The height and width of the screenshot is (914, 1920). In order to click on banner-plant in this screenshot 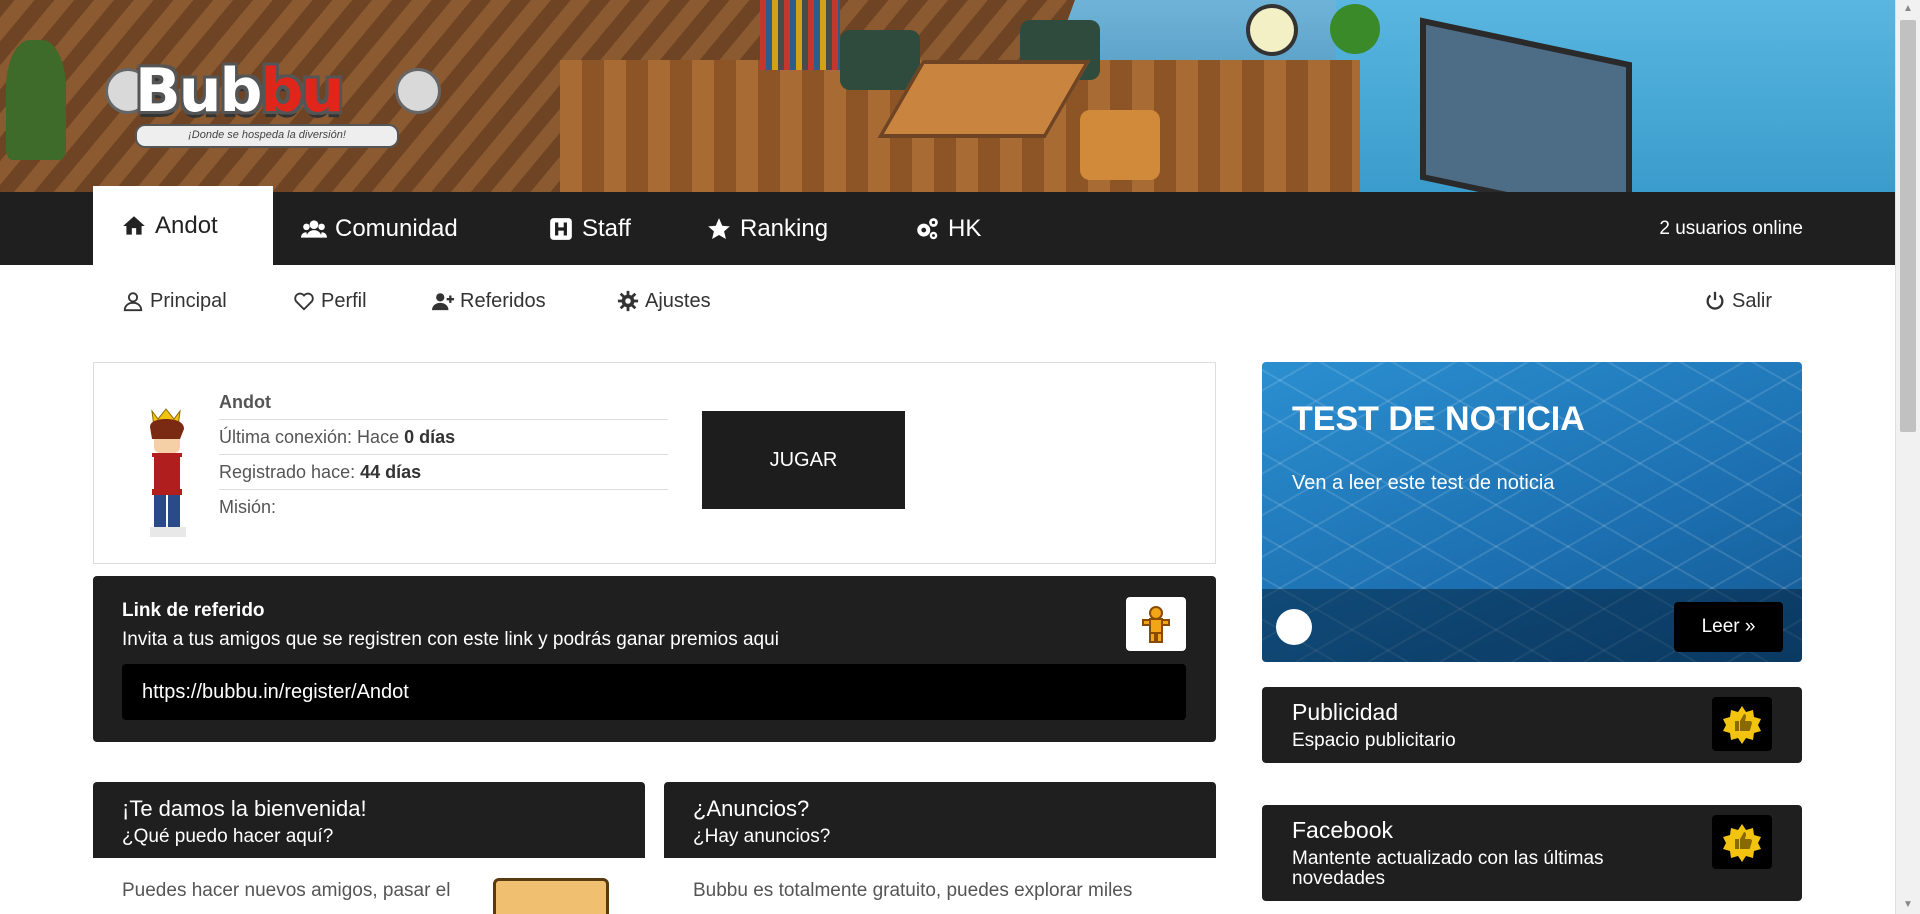, I will do `click(1355, 29)`.